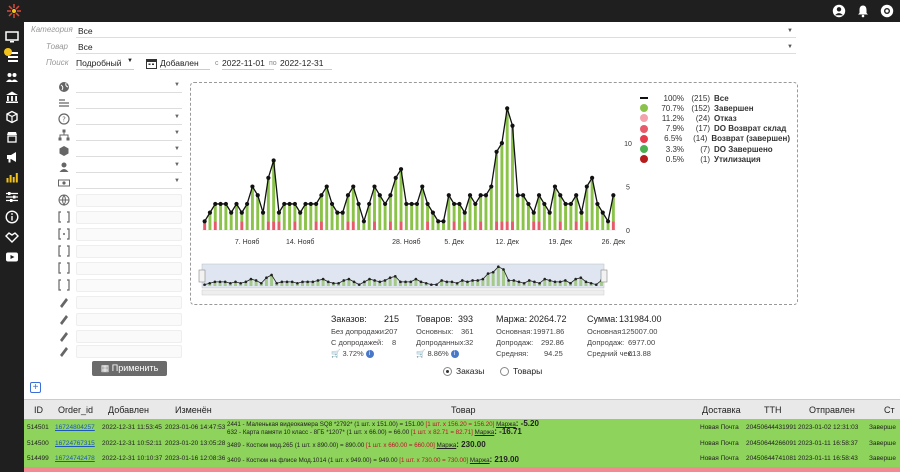  What do you see at coordinates (462, 469) in the screenshot?
I see `table-row` at bounding box center [462, 469].